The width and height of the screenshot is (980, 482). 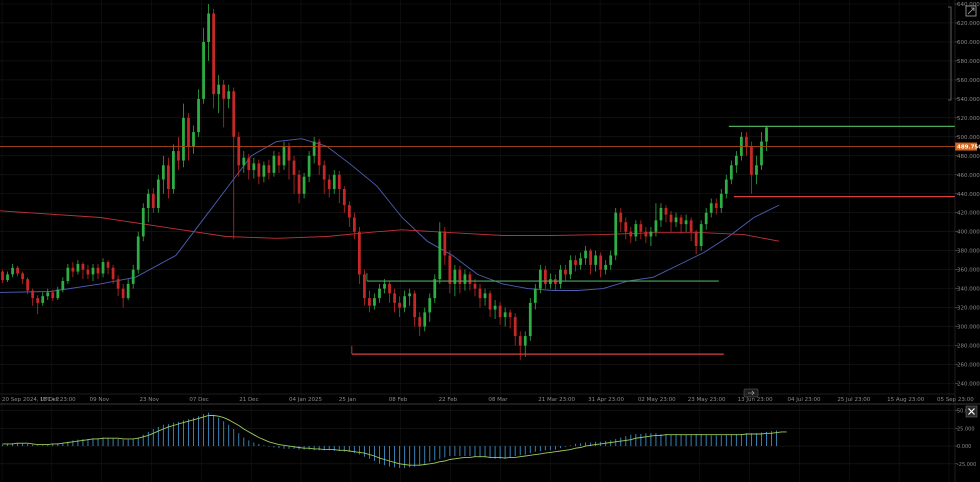 I want to click on x-tick-label: 04 Jul 23:00, so click(x=803, y=400).